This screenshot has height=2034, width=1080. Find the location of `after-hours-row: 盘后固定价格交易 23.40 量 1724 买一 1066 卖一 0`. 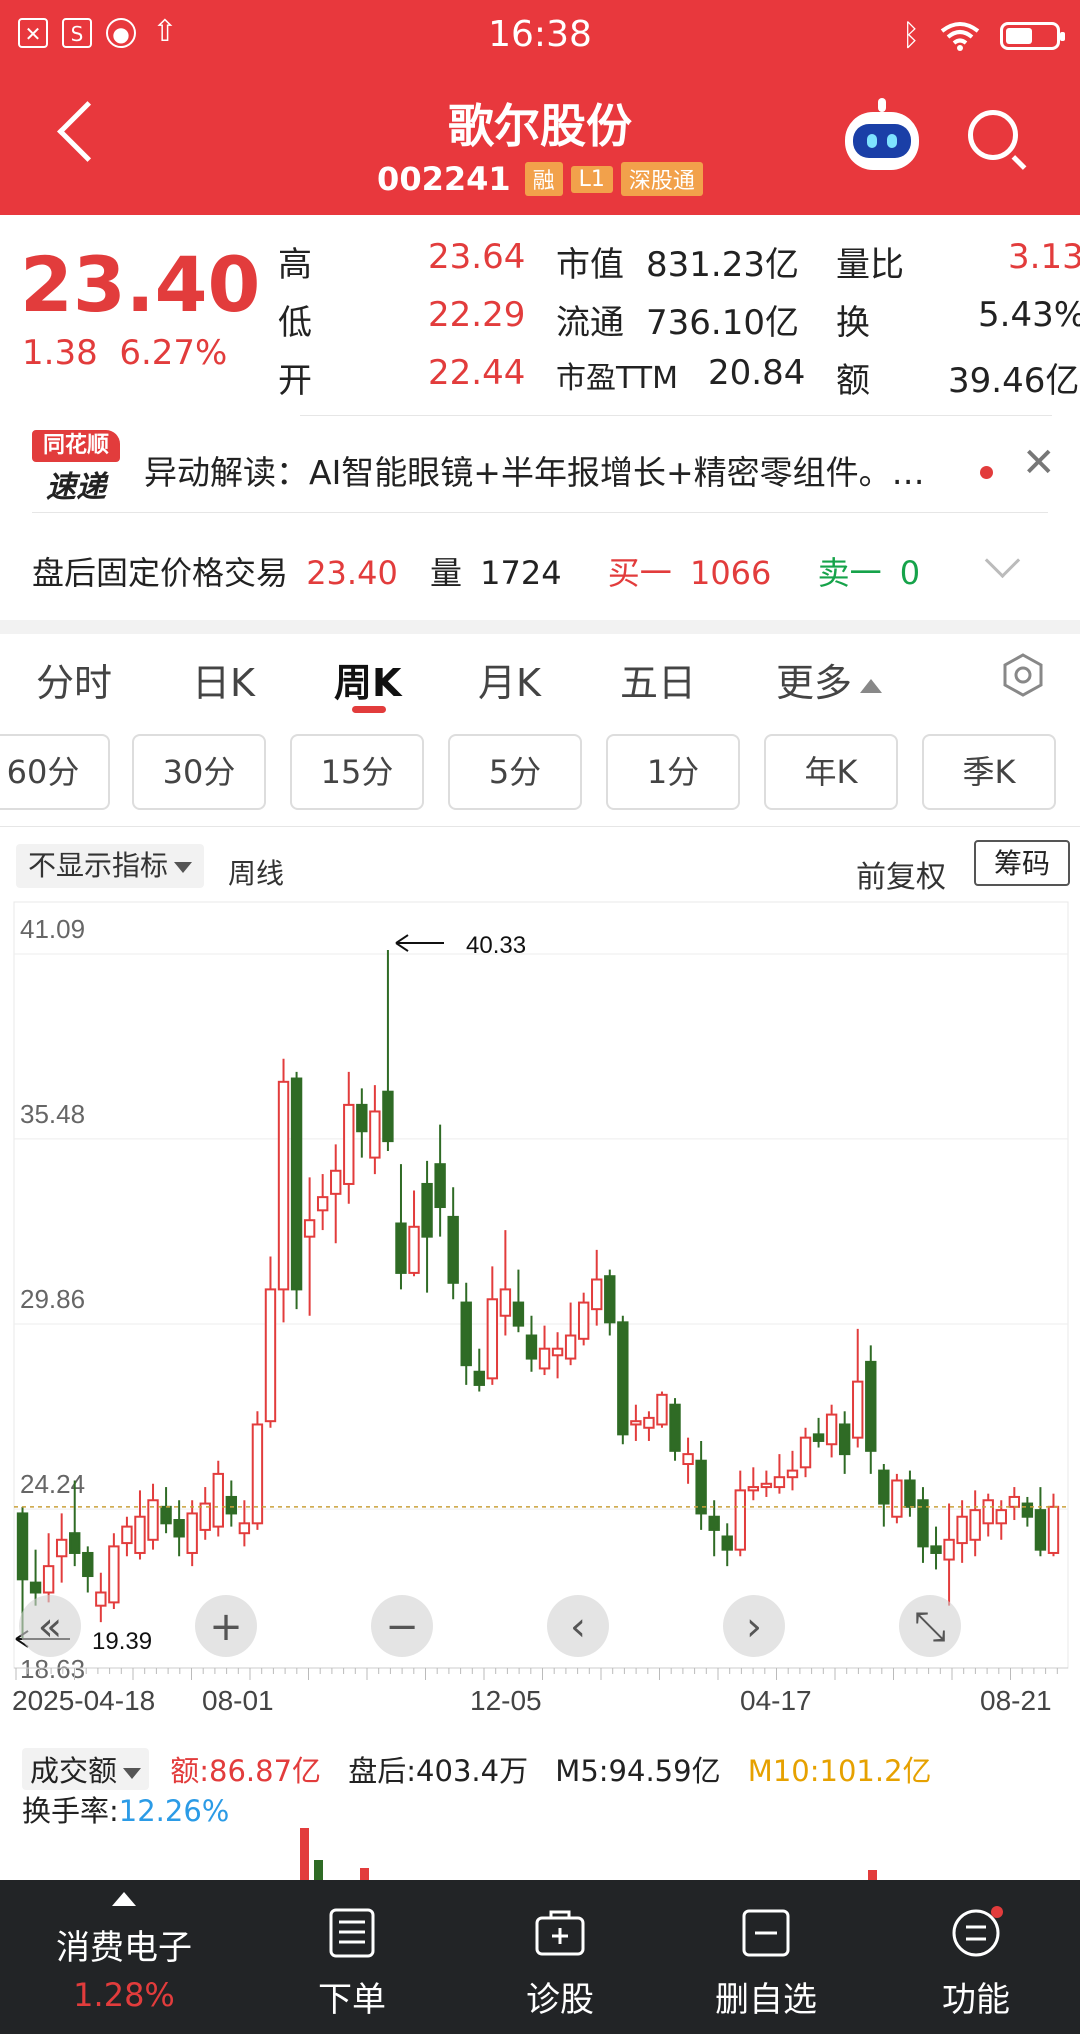

after-hours-row: 盘后固定价格交易 23.40 量 1724 买一 1066 卖一 0 is located at coordinates (476, 571).